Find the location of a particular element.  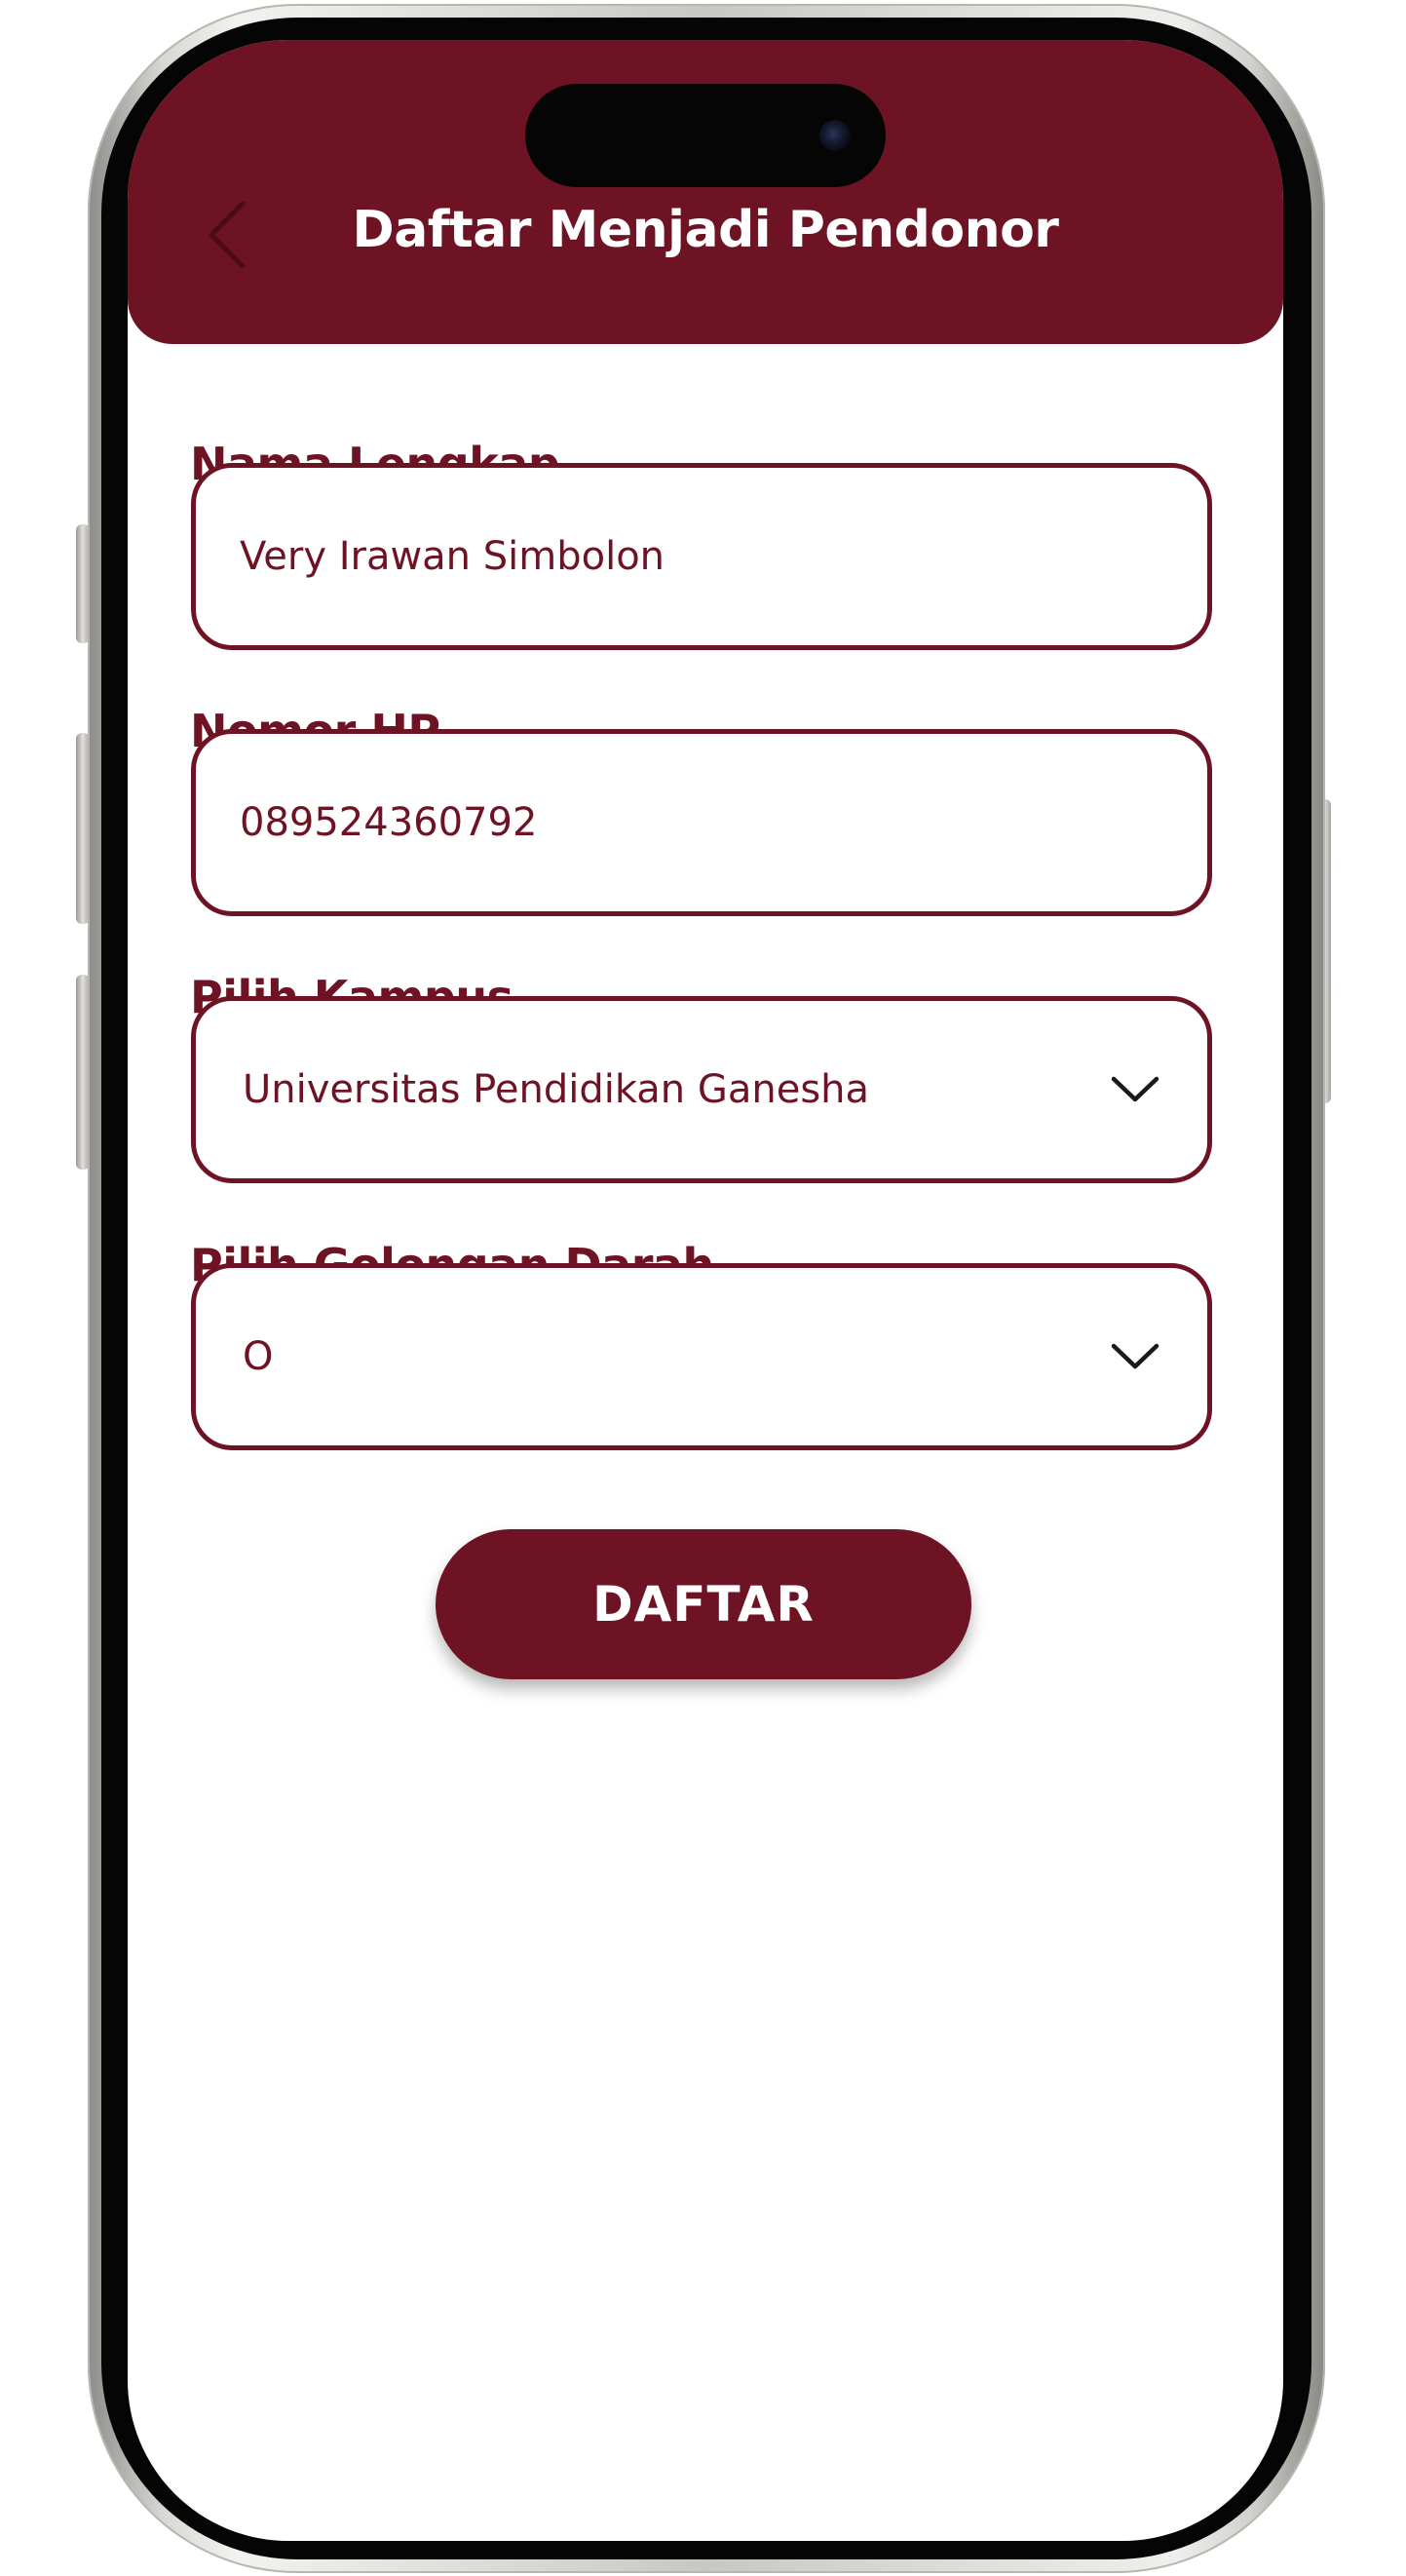

blood-type-value: O is located at coordinates (258, 1356).